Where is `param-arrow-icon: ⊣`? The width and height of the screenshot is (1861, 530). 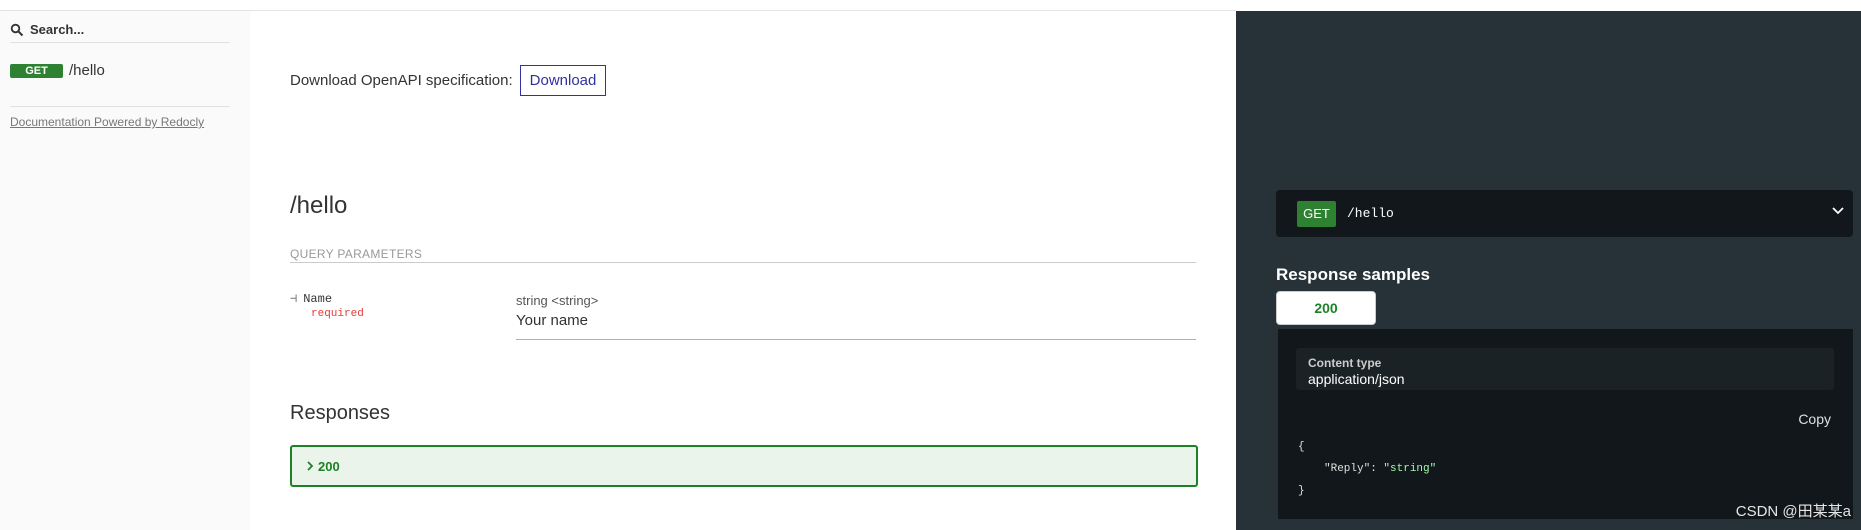 param-arrow-icon: ⊣ is located at coordinates (294, 299).